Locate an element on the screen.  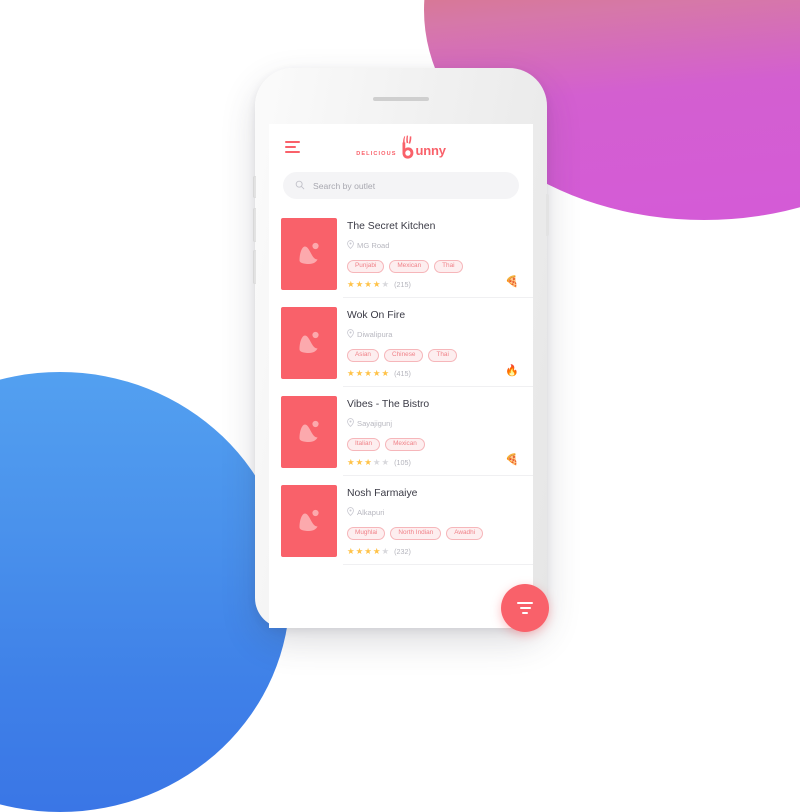
bunny-b-mark-icon is located at coordinates (407, 147).